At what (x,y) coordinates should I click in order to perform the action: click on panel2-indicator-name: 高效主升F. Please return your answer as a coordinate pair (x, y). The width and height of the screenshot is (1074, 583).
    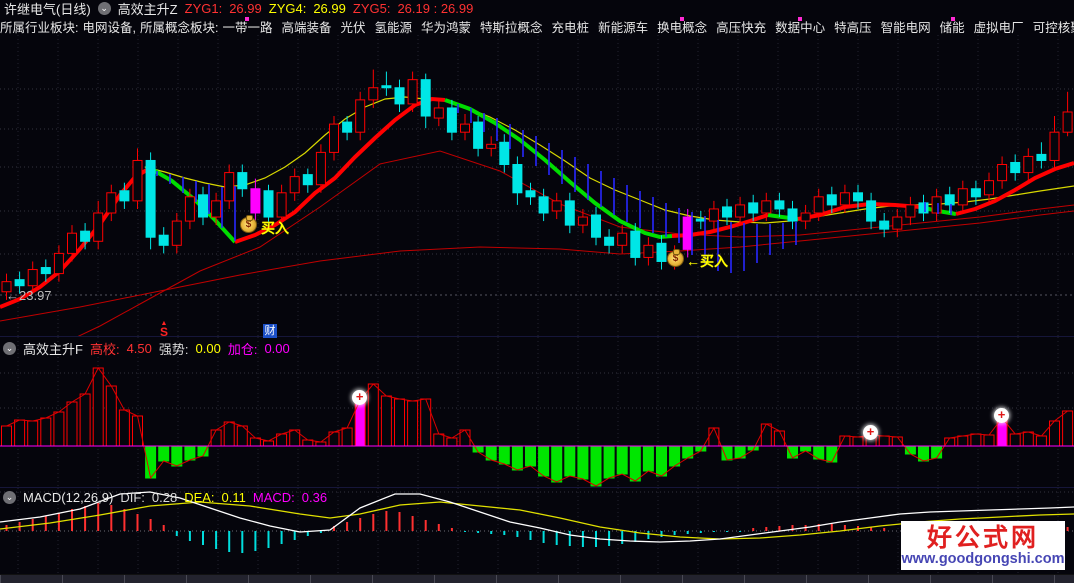
    Looking at the image, I should click on (53, 349).